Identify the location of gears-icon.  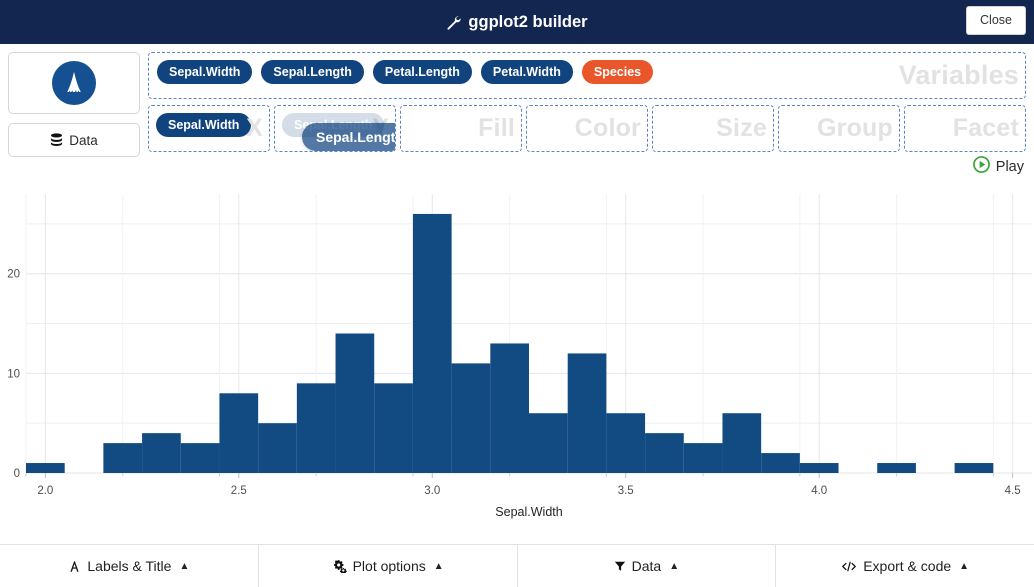
(339, 566).